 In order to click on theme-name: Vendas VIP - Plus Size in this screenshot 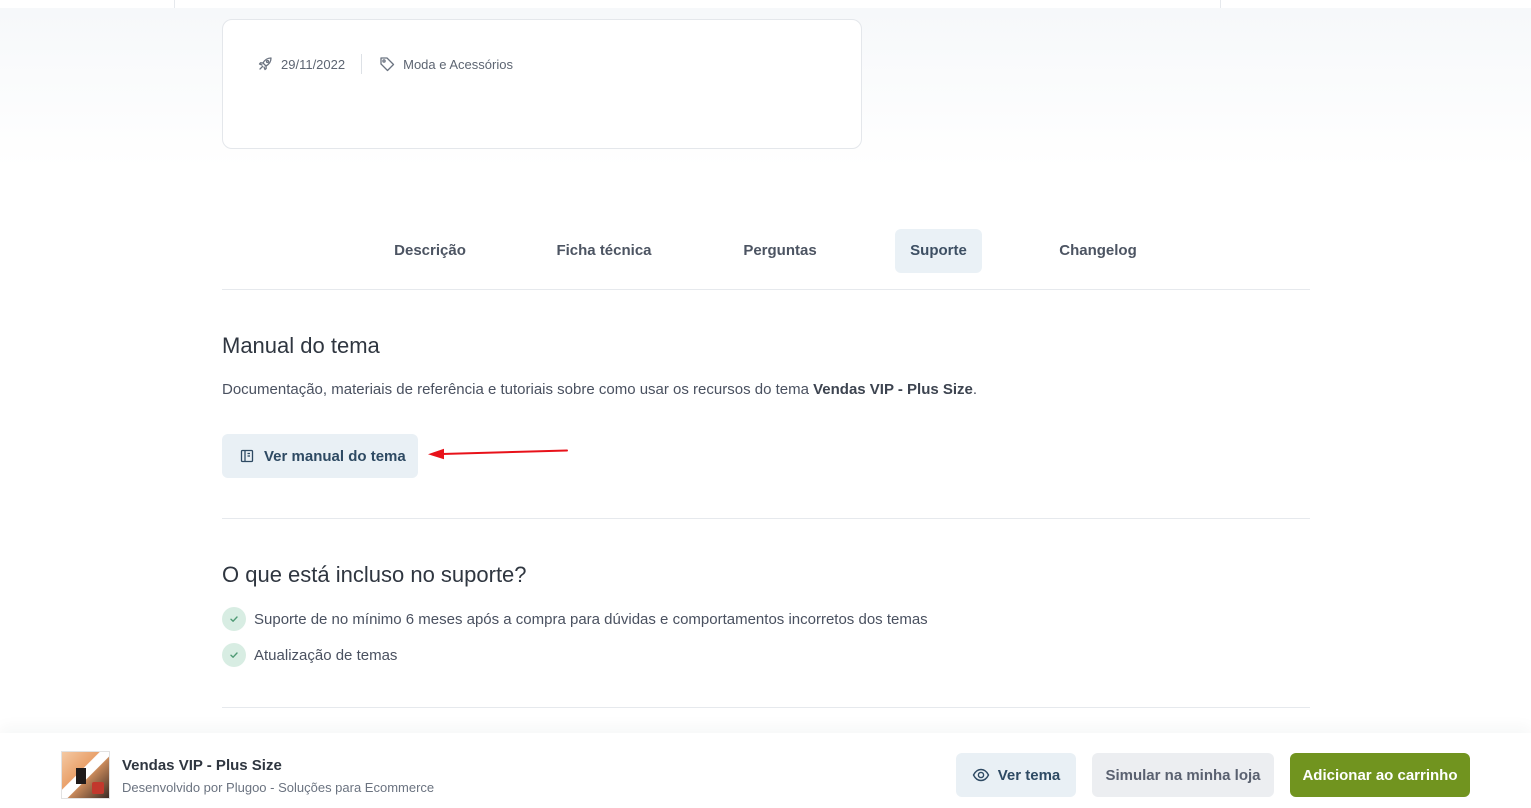, I will do `click(893, 389)`.